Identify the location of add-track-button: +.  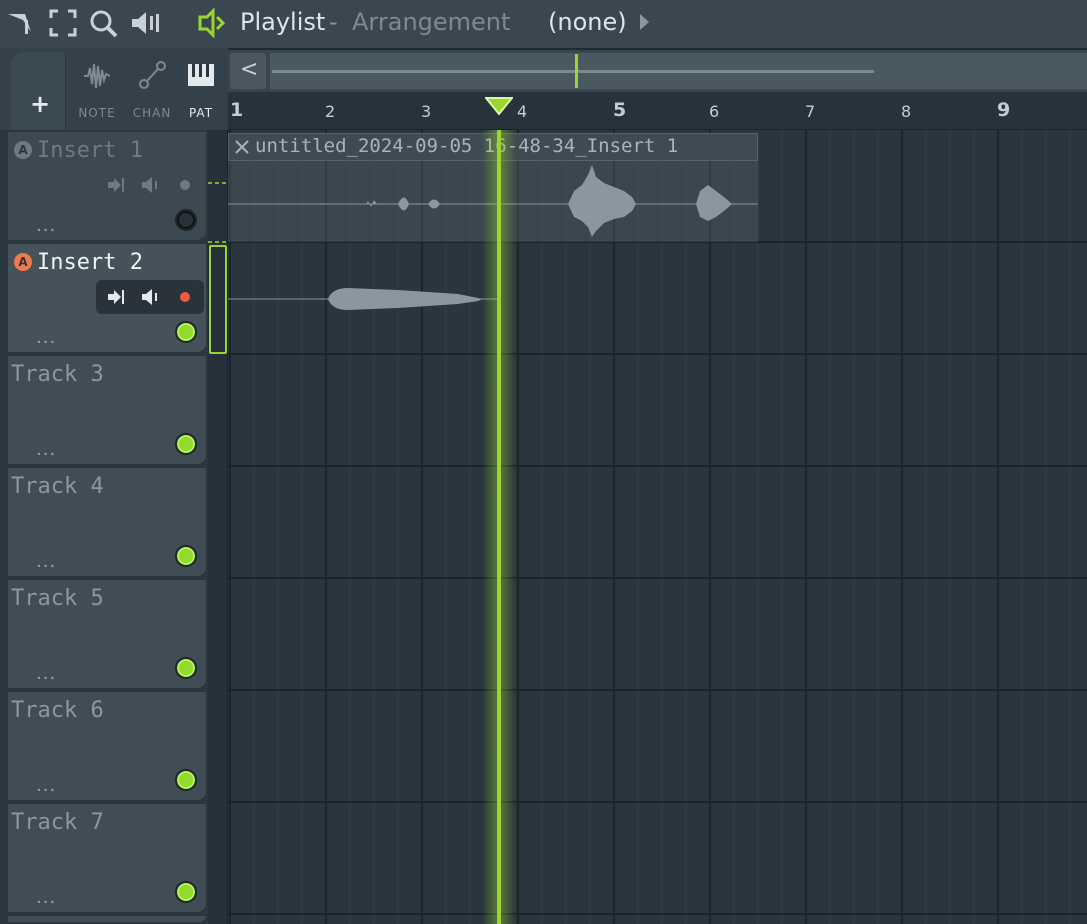
(38, 91).